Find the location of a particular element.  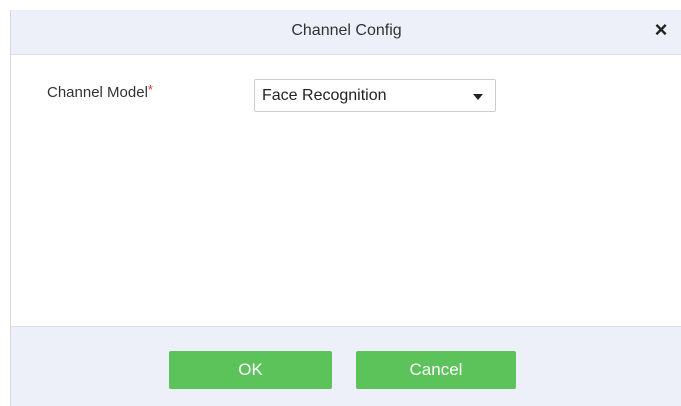

dialog-header: Channel Config × is located at coordinates (346, 32).